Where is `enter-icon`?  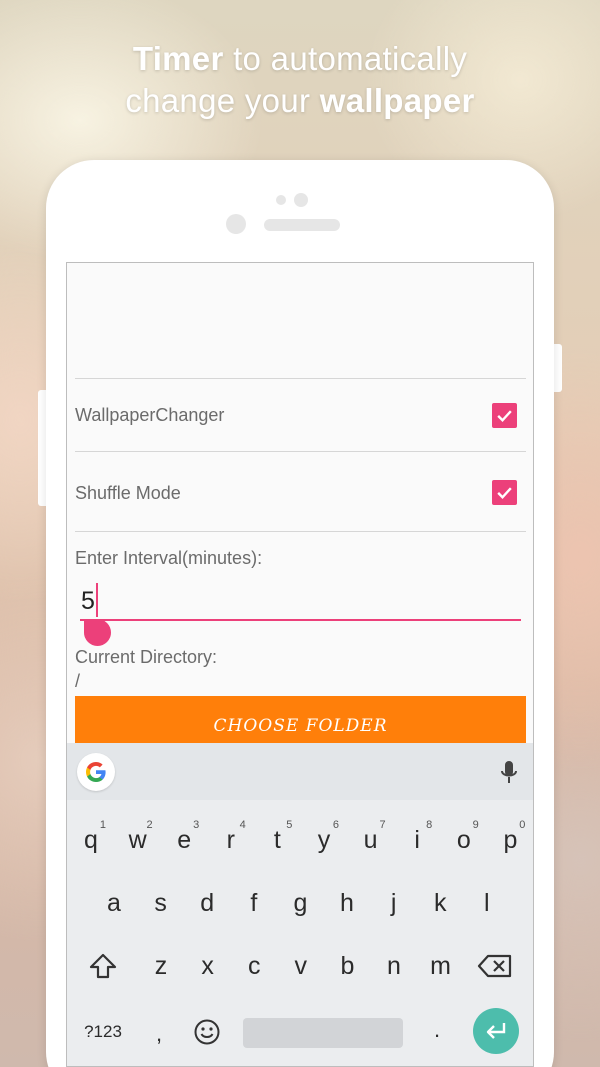
enter-icon is located at coordinates (496, 1031).